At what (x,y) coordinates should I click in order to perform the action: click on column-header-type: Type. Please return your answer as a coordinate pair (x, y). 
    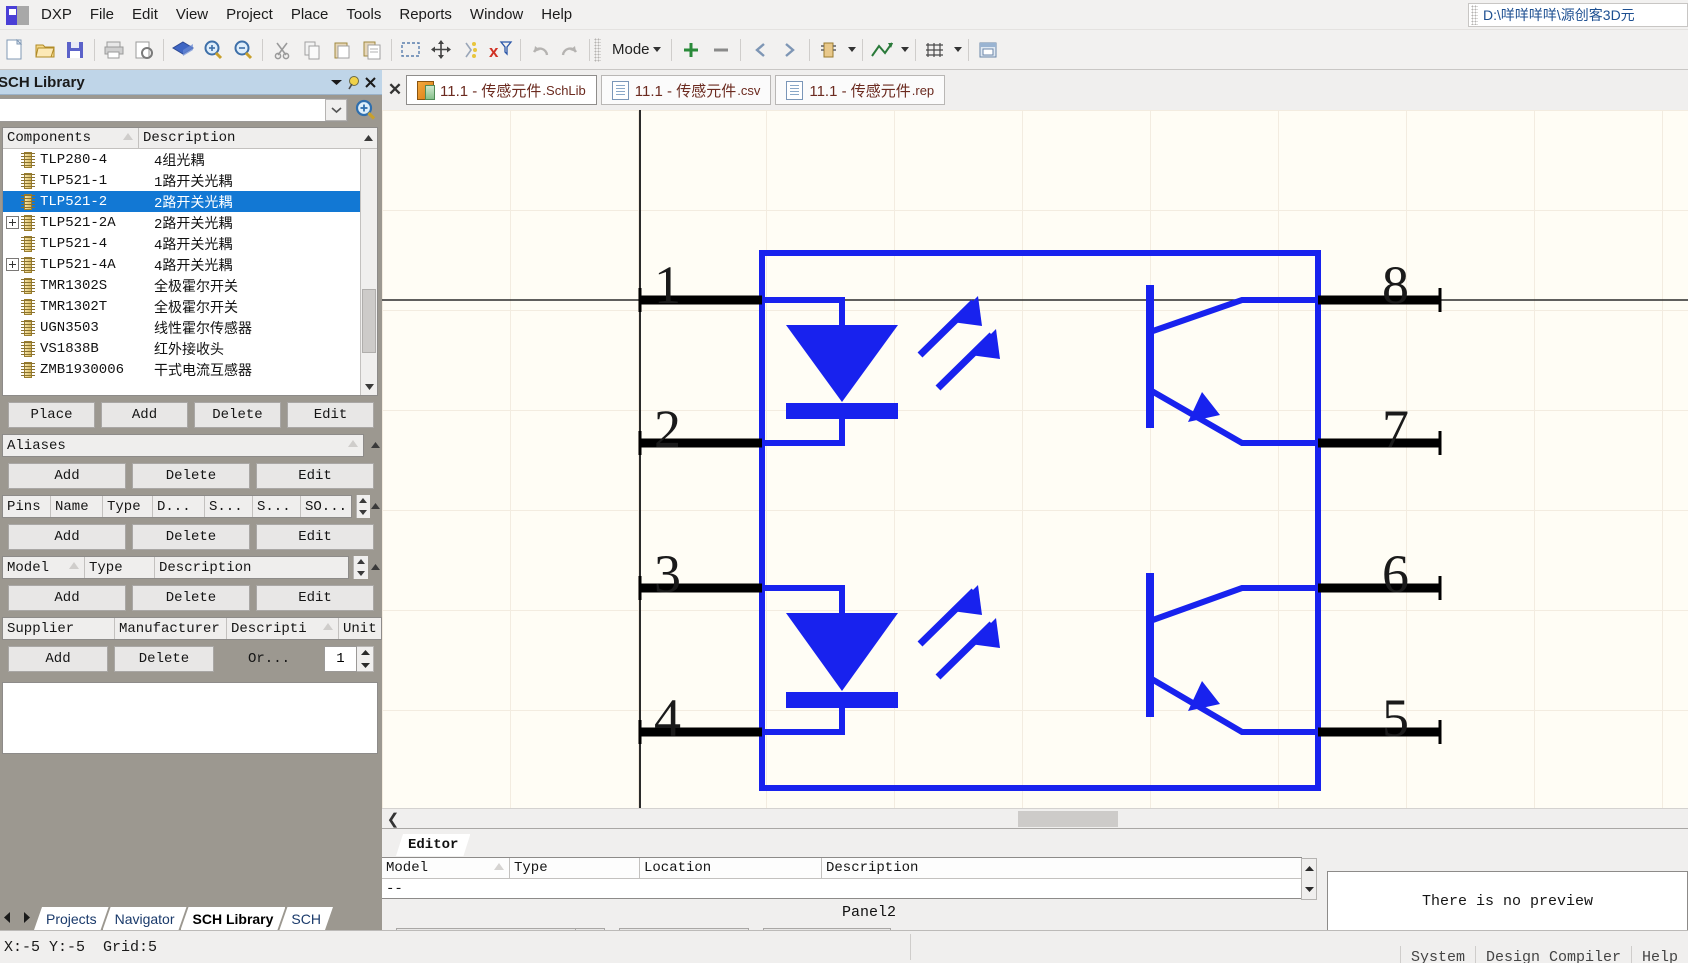
    Looking at the image, I should click on (575, 868).